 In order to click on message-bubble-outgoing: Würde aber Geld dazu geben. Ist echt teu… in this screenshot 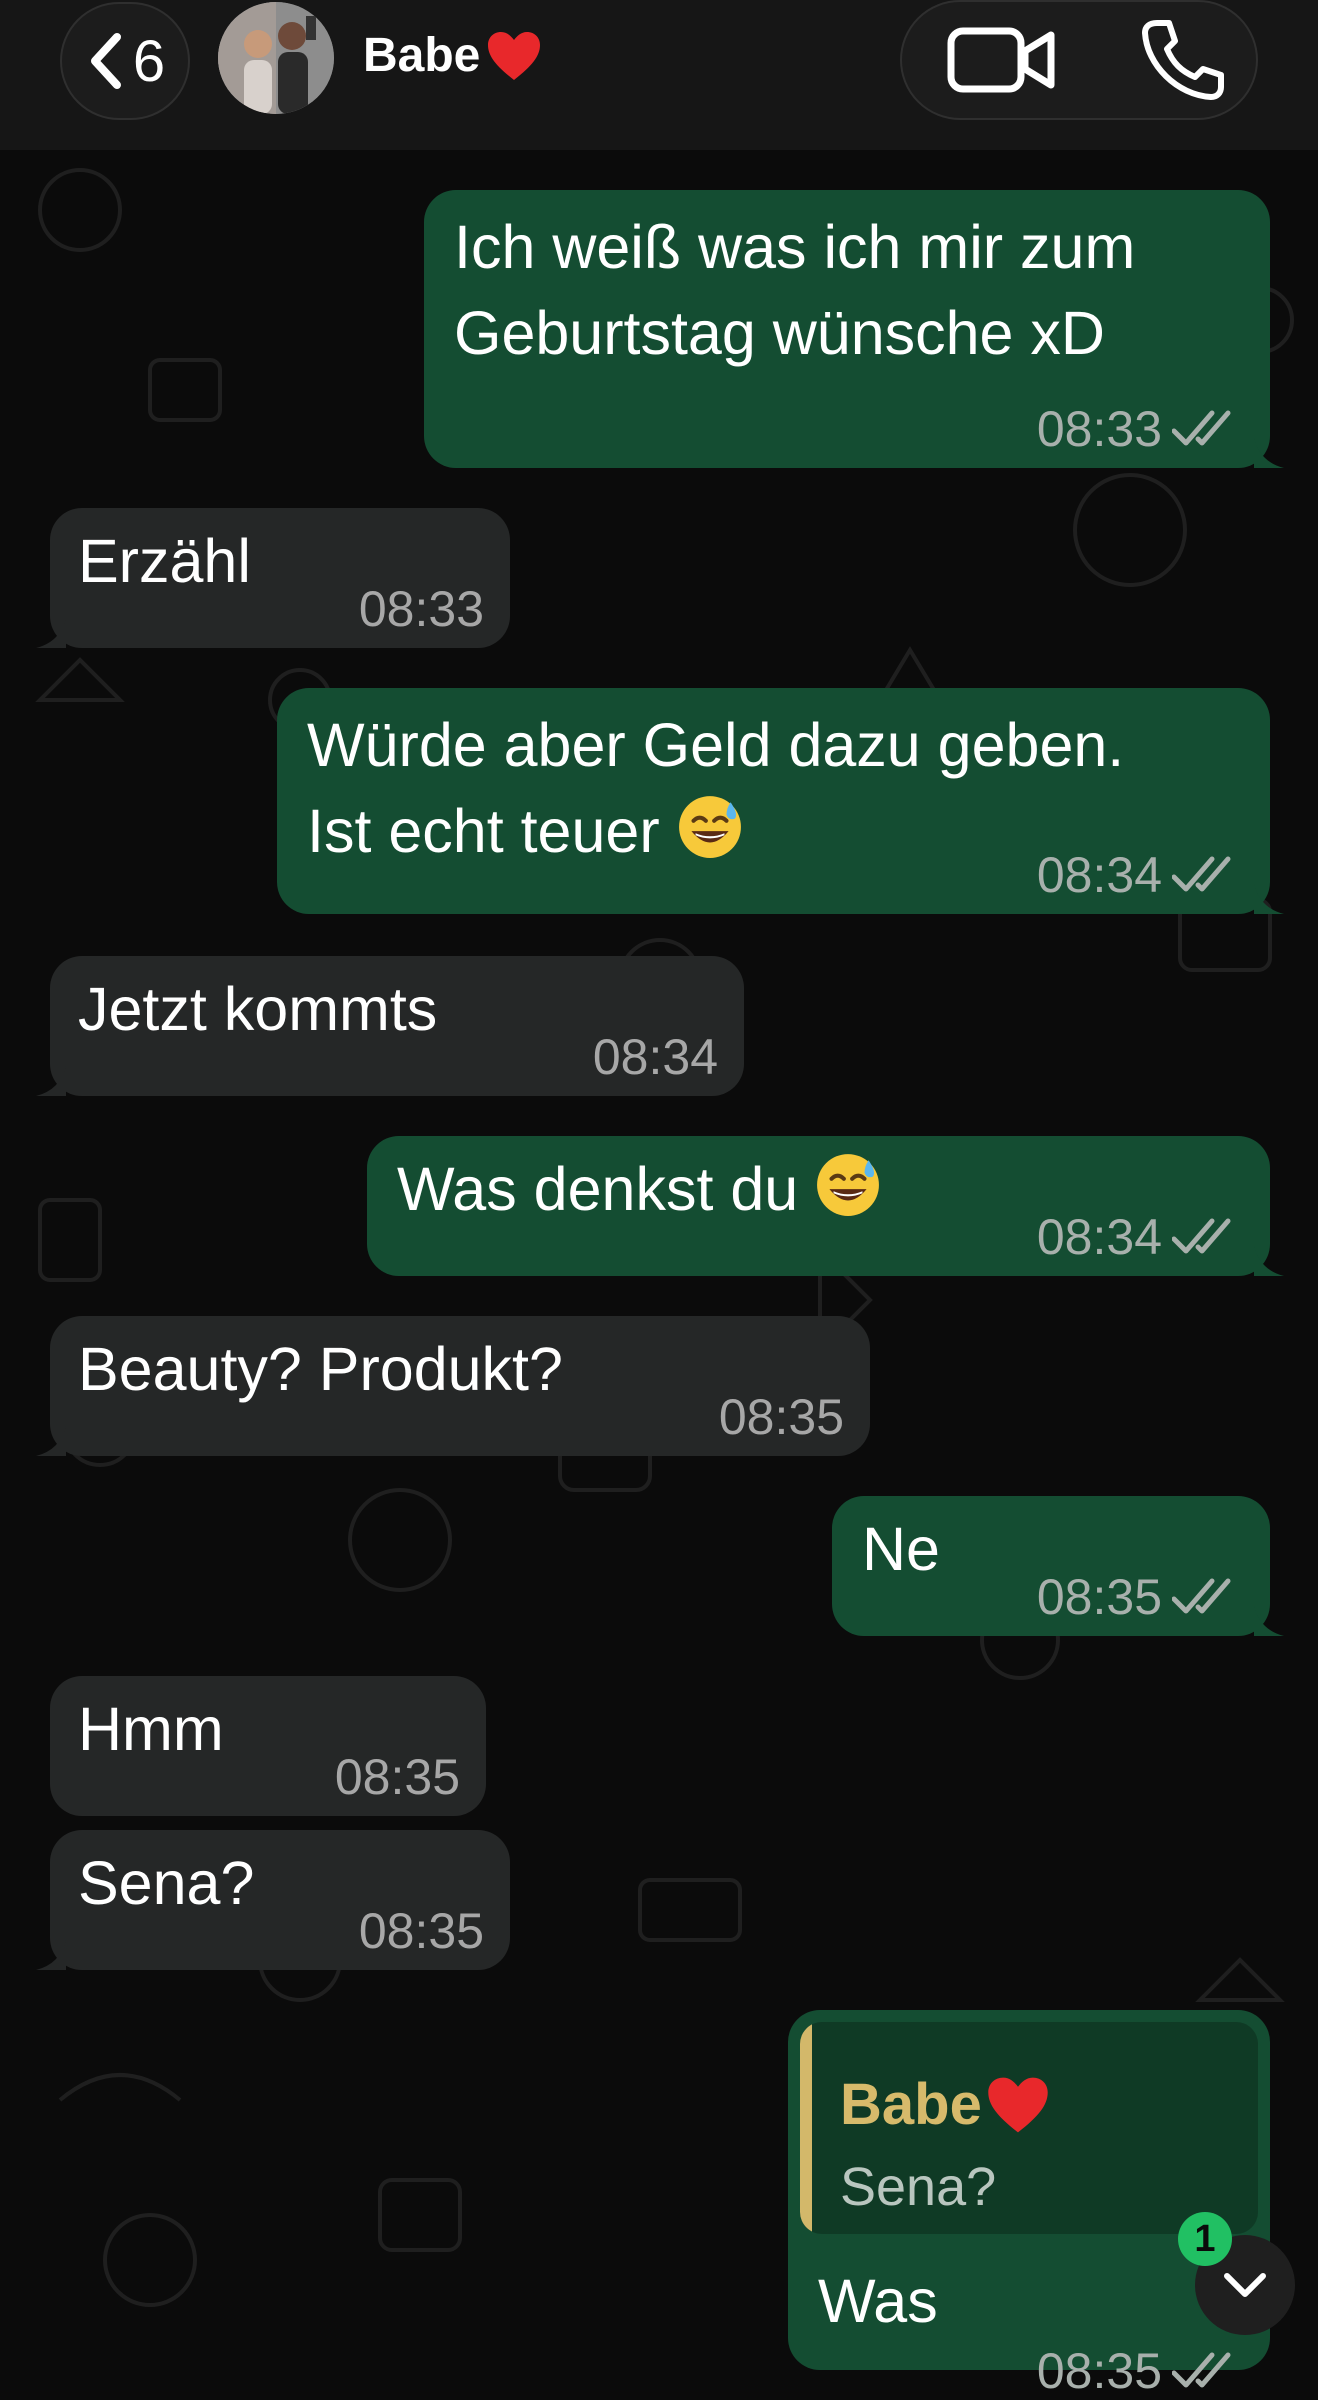, I will do `click(780, 801)`.